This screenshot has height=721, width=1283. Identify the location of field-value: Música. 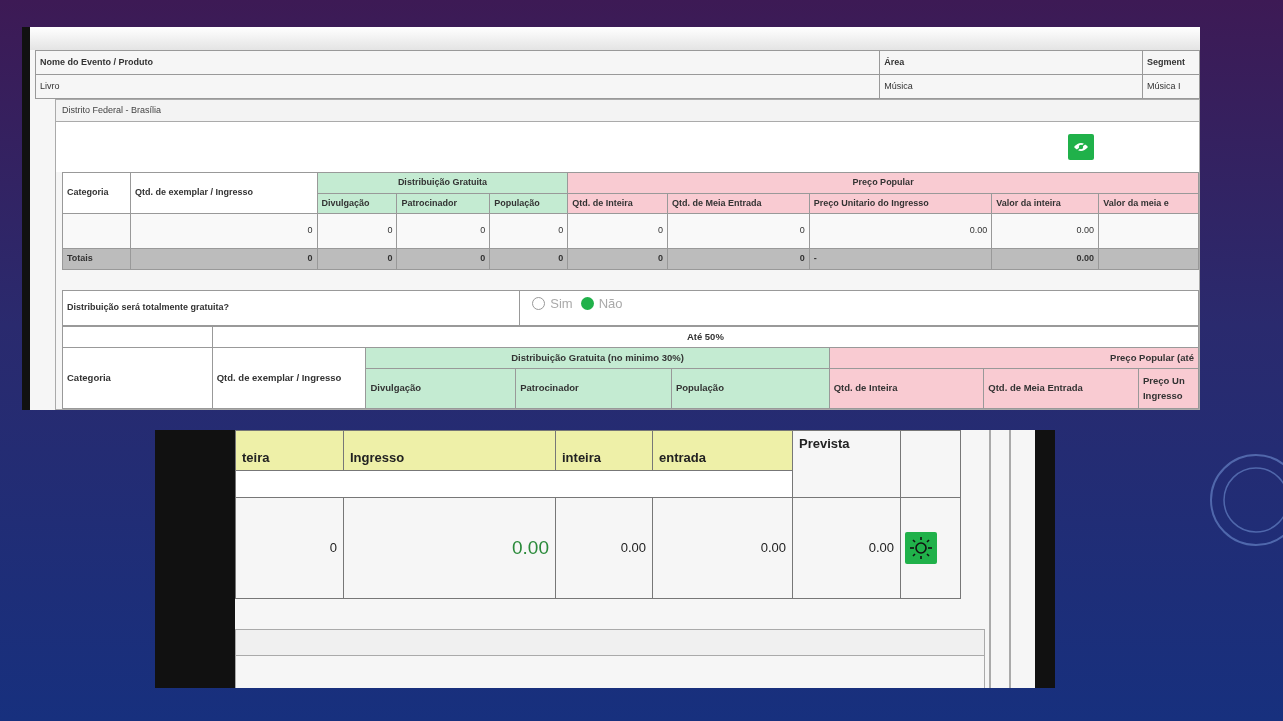
(1011, 86).